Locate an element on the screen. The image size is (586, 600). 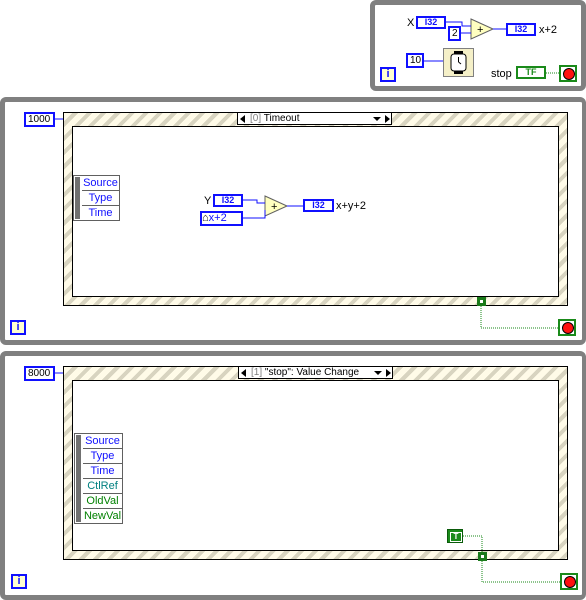
constant-2: 2 is located at coordinates (454, 33).